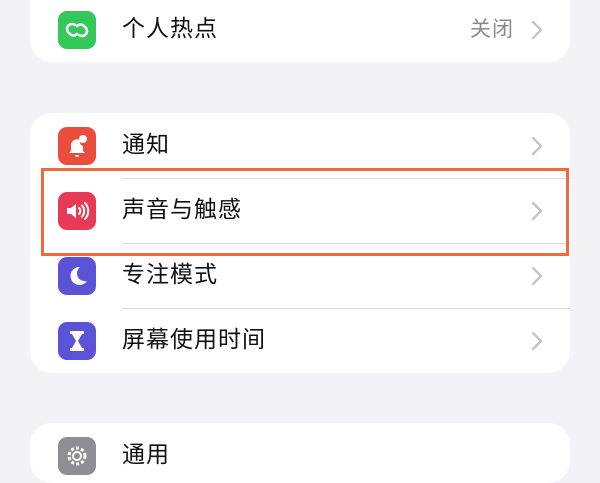  I want to click on settings-row-general: 通用, so click(300, 453).